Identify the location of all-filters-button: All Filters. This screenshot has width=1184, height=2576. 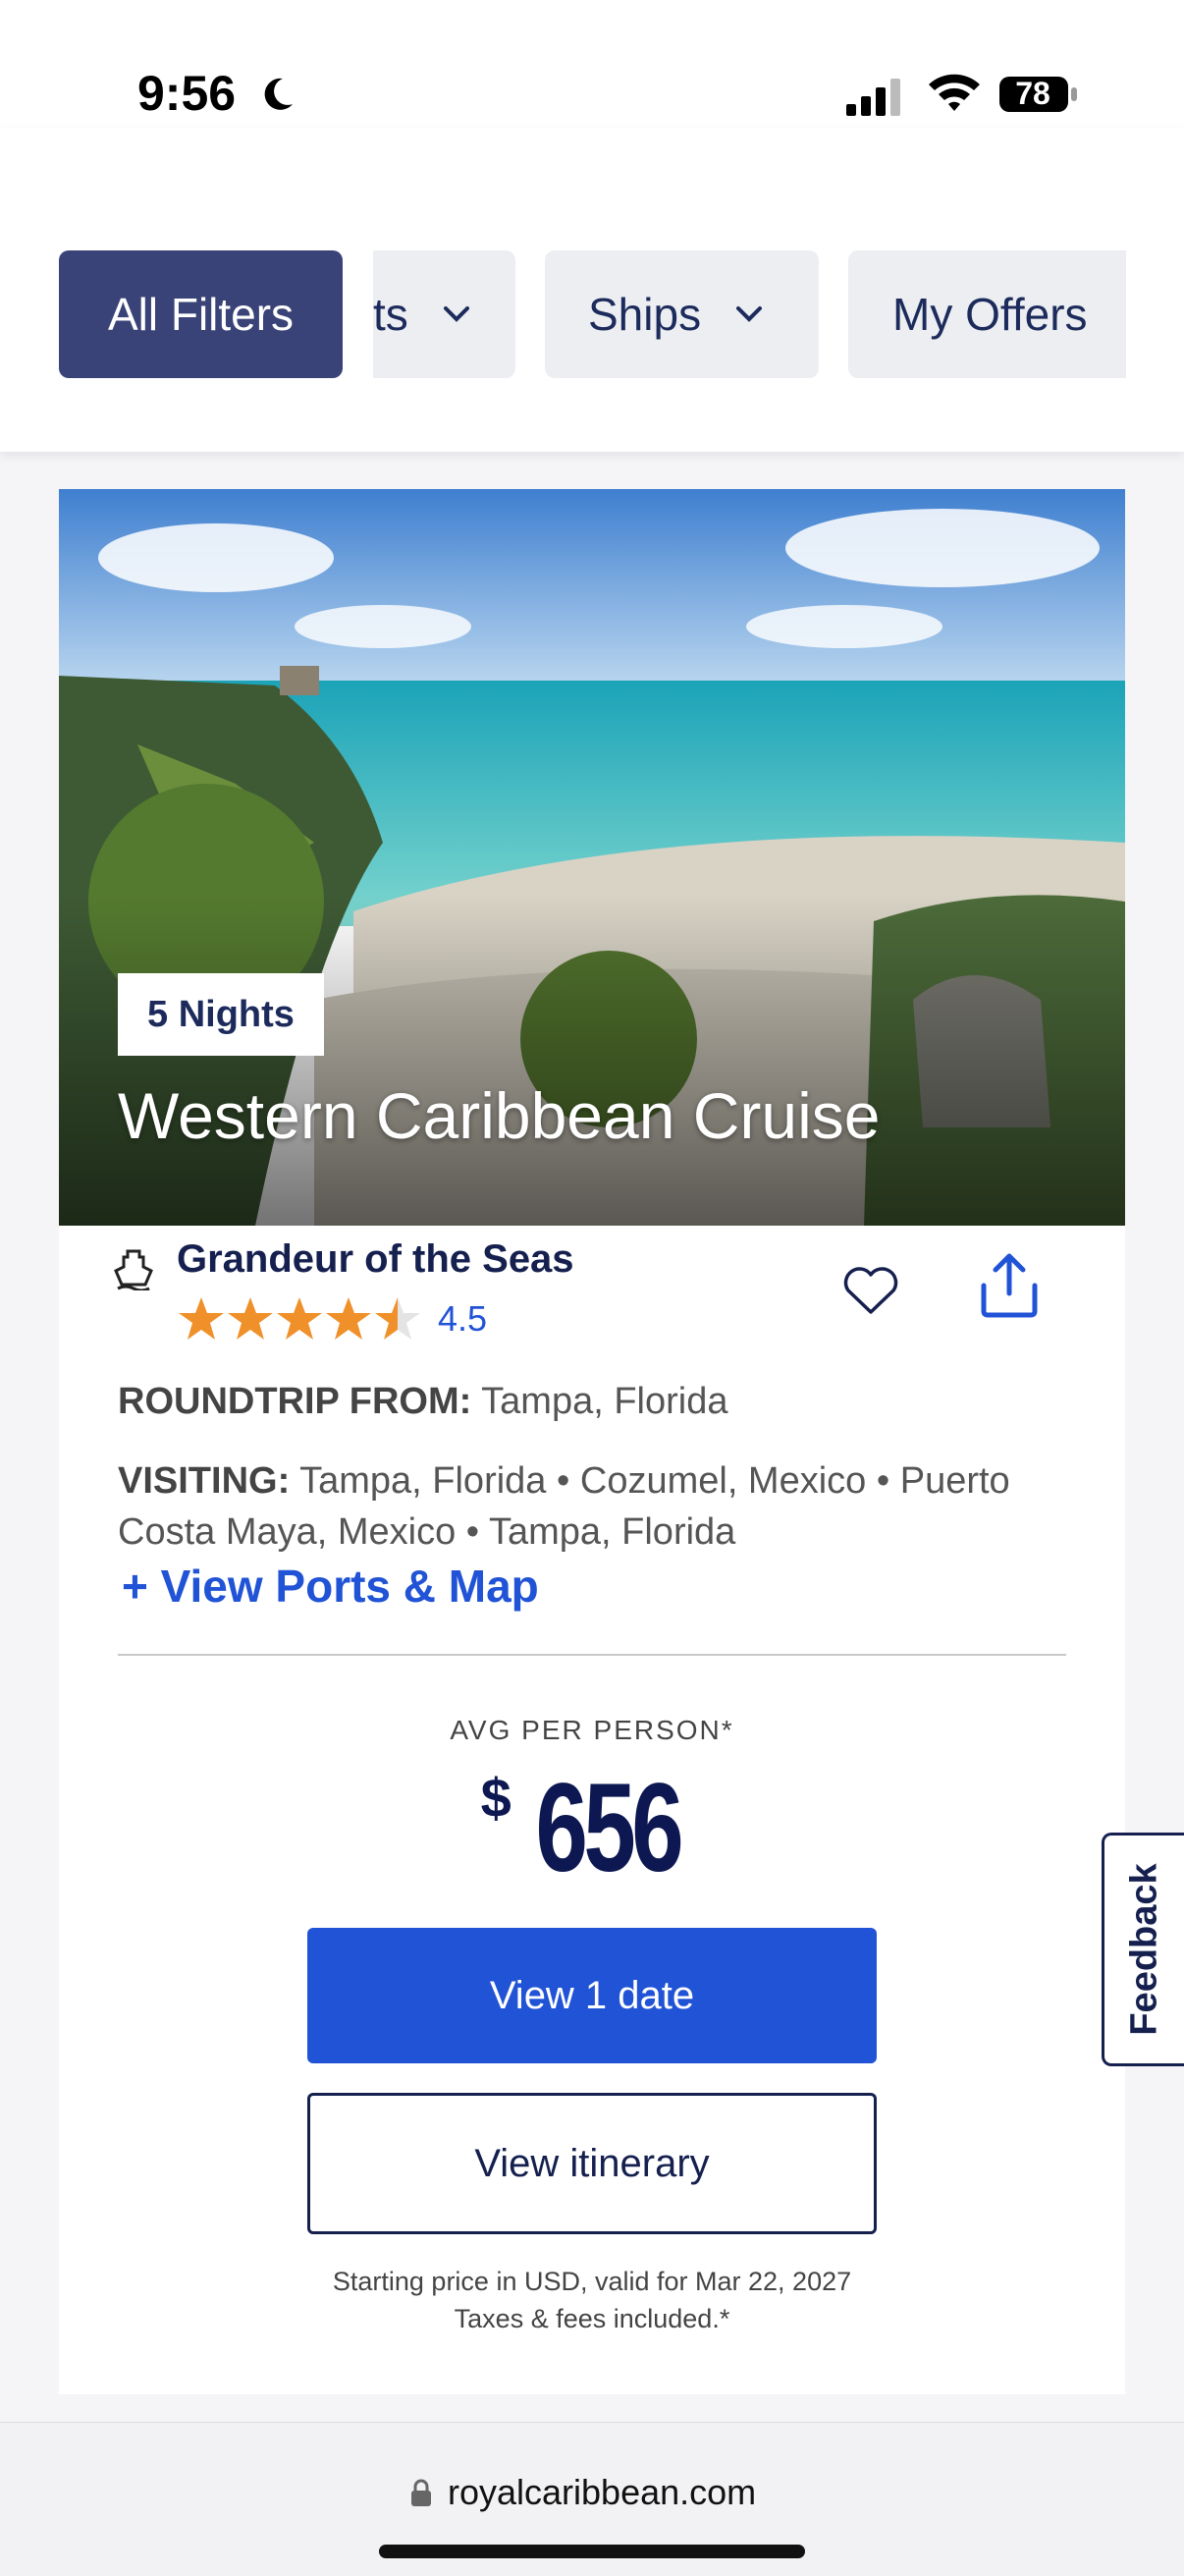
(201, 314).